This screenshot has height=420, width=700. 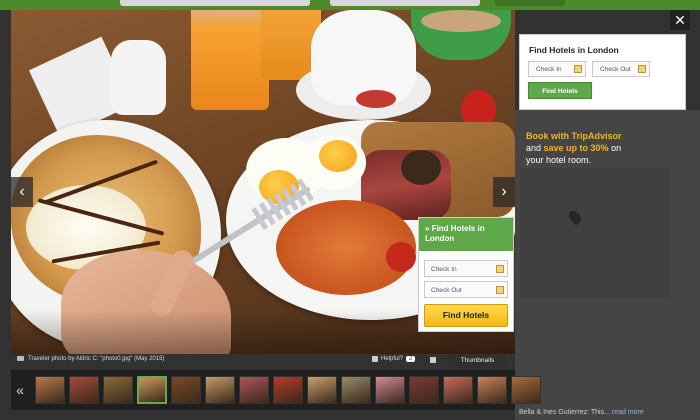 What do you see at coordinates (466, 268) in the screenshot?
I see `inline-check-in-field: Check In` at bounding box center [466, 268].